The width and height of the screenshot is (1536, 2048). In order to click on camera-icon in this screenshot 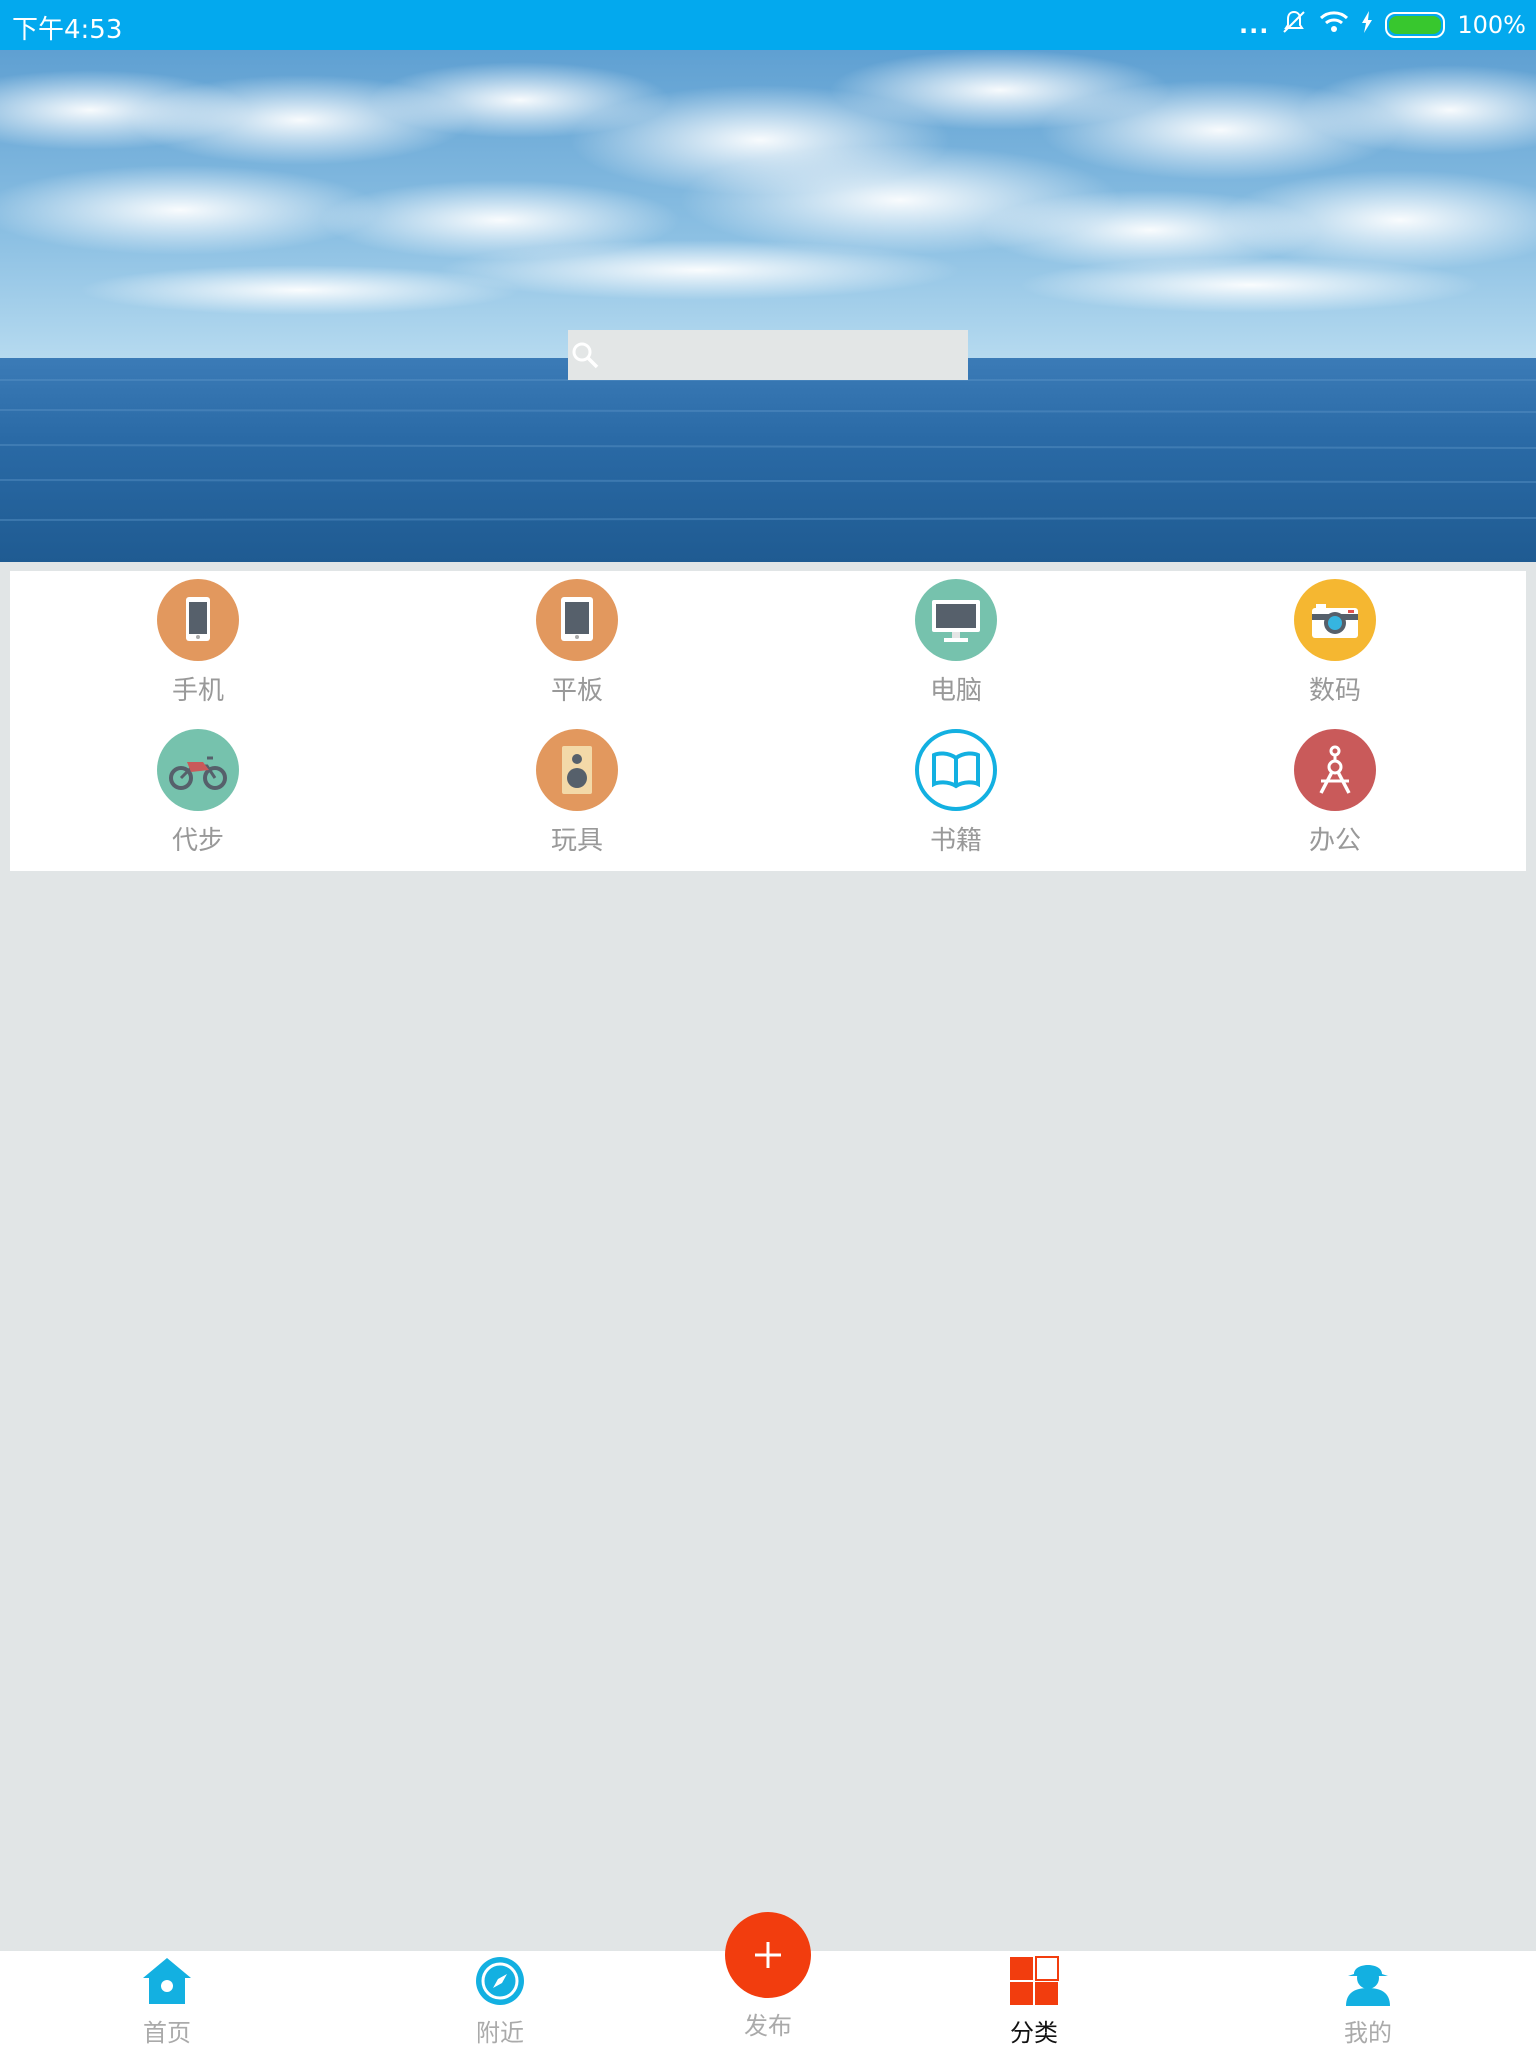, I will do `click(1335, 620)`.